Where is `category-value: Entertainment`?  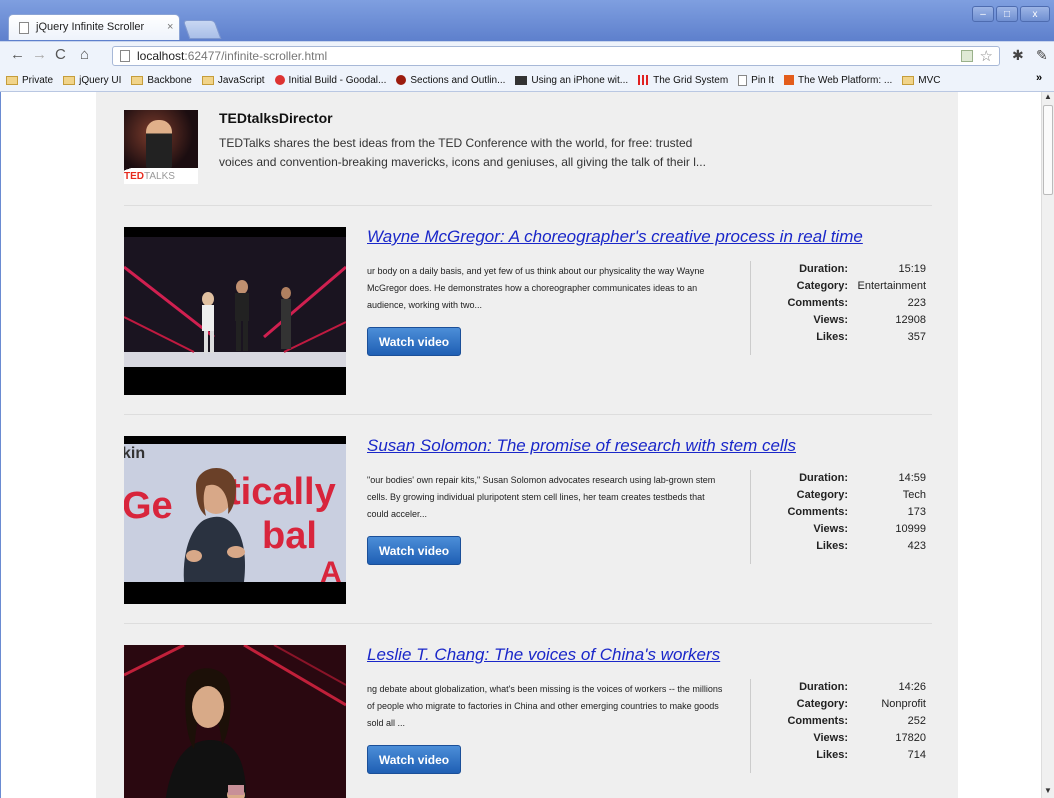
category-value: Entertainment is located at coordinates (891, 286).